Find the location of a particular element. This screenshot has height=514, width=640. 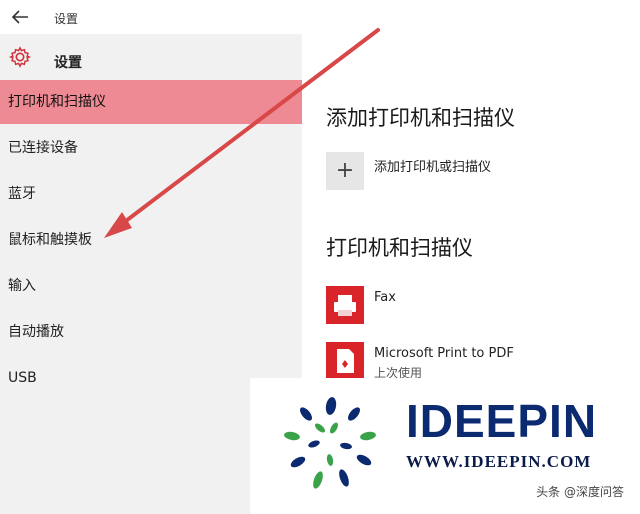

add-printer-label: 添加打印机或扫描仪 is located at coordinates (432, 165).